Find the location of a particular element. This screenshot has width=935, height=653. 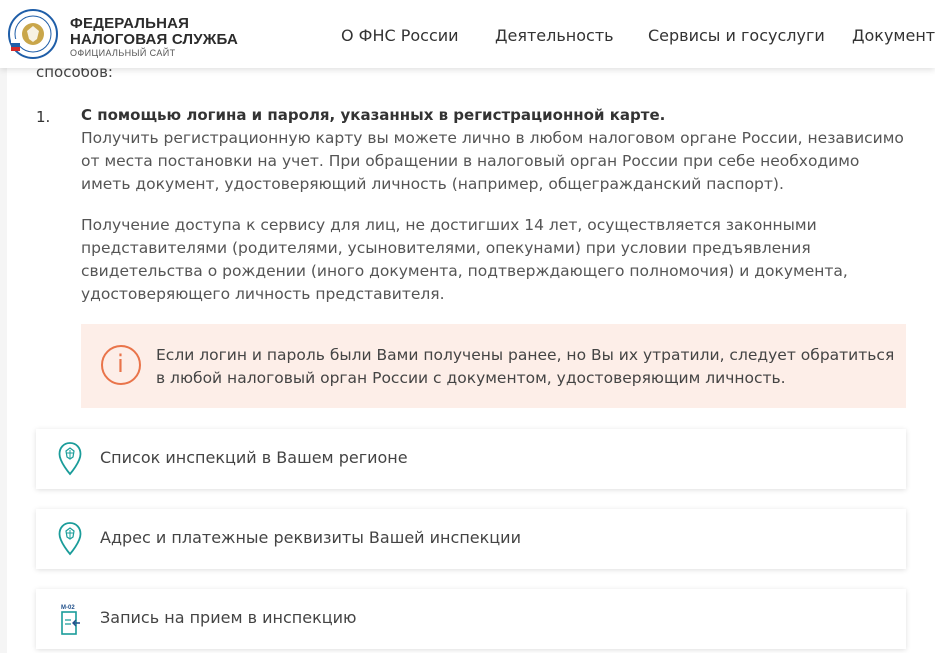

fns-emblem-icon is located at coordinates (33, 34).